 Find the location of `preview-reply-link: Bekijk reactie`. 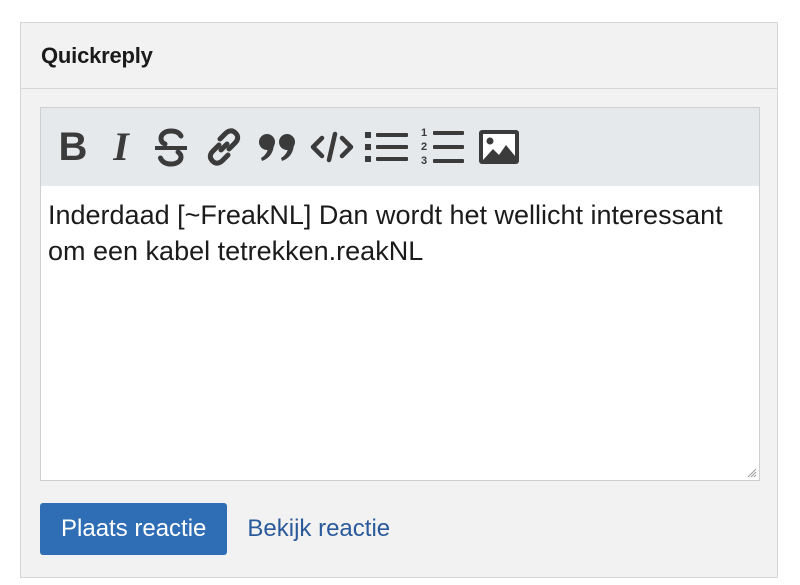

preview-reply-link: Bekijk reactie is located at coordinates (318, 529).